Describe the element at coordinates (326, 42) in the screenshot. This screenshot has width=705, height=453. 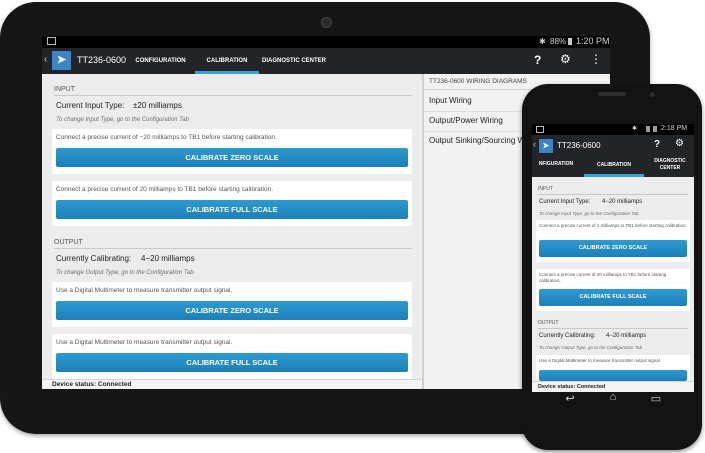
I see `status-bar: ✱ 88% 1:20 PM` at that location.